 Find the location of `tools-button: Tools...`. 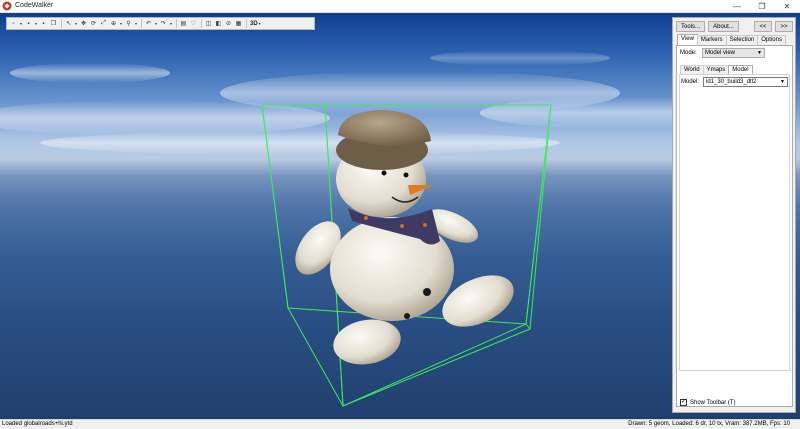

tools-button: Tools... is located at coordinates (690, 26).